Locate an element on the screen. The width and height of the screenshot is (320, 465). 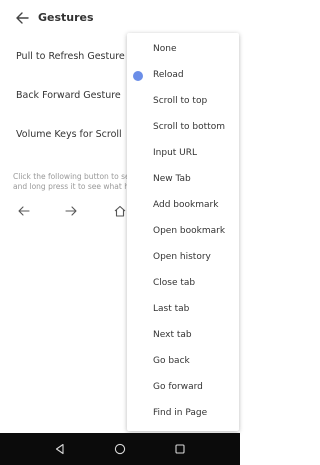
menu-item-go-back: Go back is located at coordinates (183, 361).